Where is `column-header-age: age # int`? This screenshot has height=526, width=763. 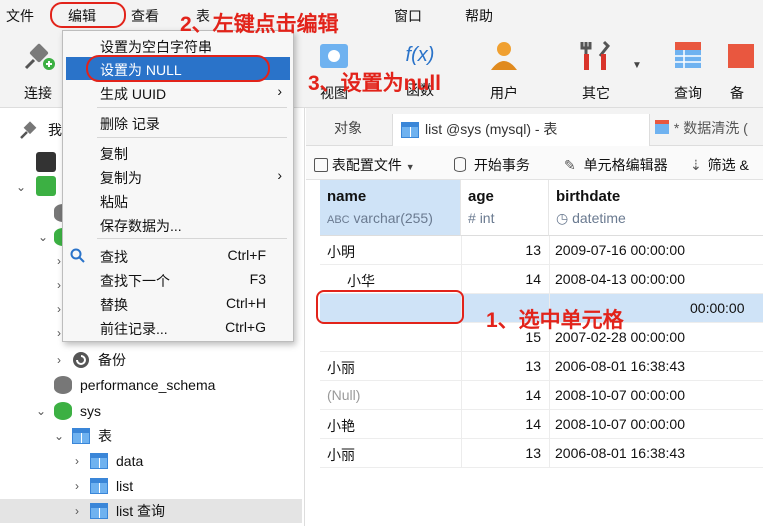
column-header-age: age # int is located at coordinates (505, 208).